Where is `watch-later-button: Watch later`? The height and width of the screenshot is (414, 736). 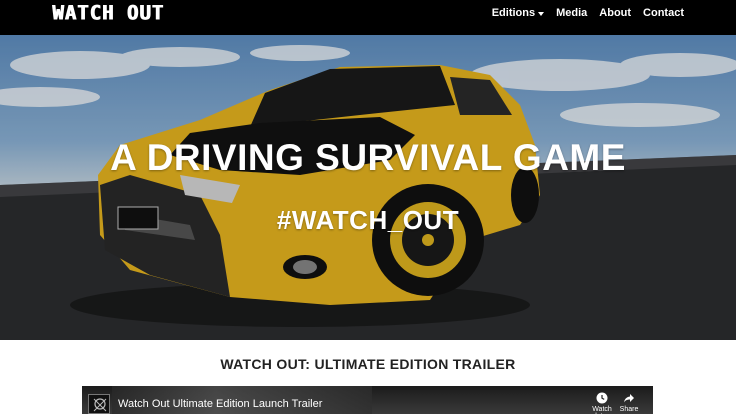
watch-later-button: Watch later is located at coordinates (602, 403).